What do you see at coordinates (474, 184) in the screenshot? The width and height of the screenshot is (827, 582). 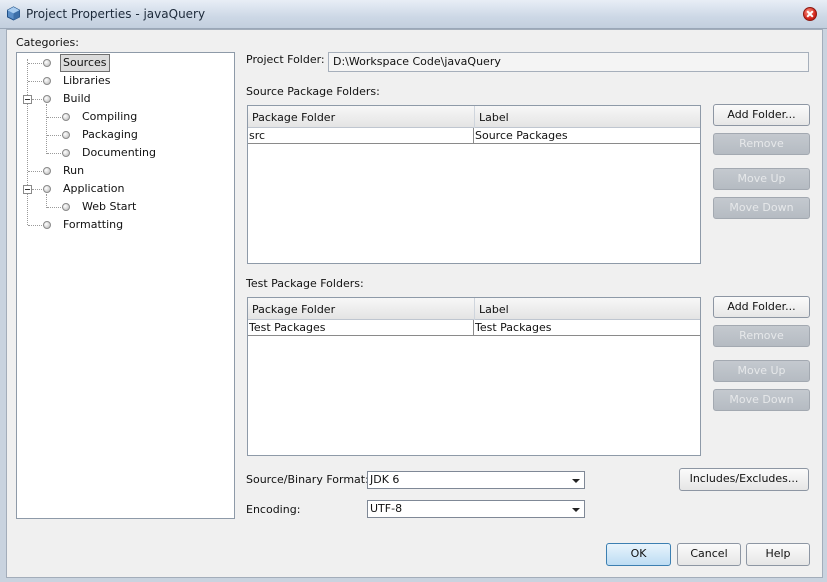 I see `source-folders-table: Package Folder Label src Source Packages` at bounding box center [474, 184].